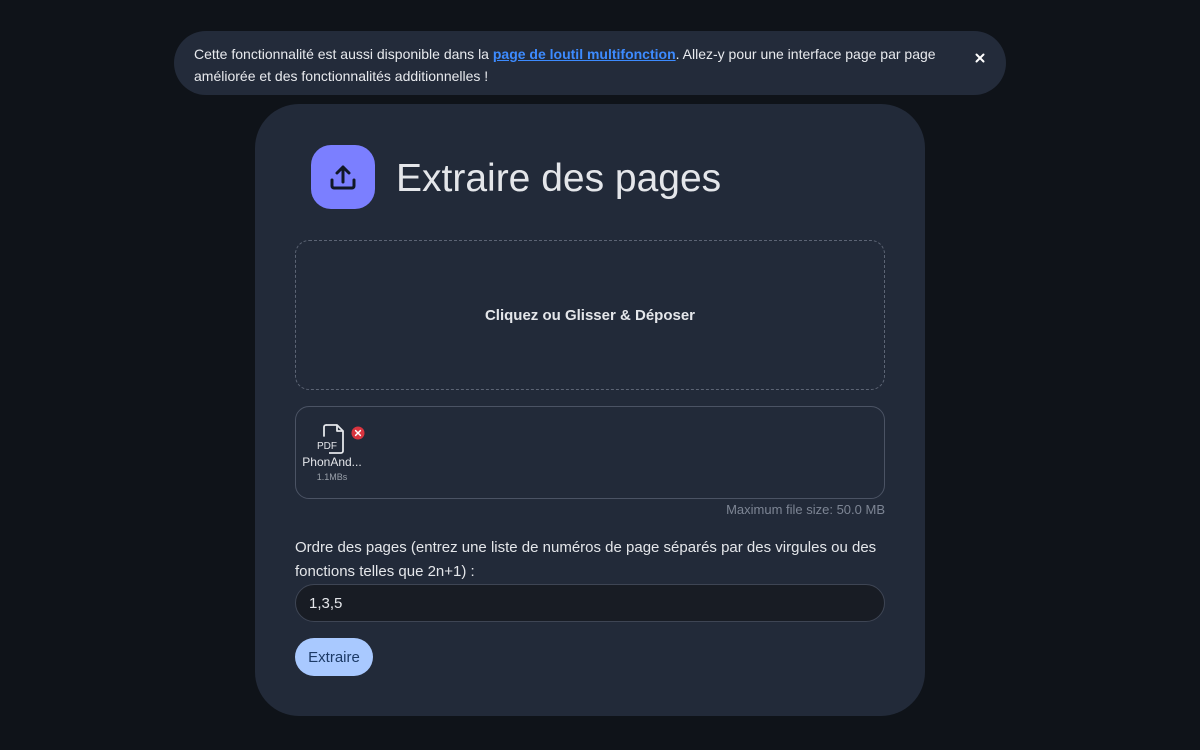 The height and width of the screenshot is (750, 1200). I want to click on extract-button: Extraire, so click(334, 657).